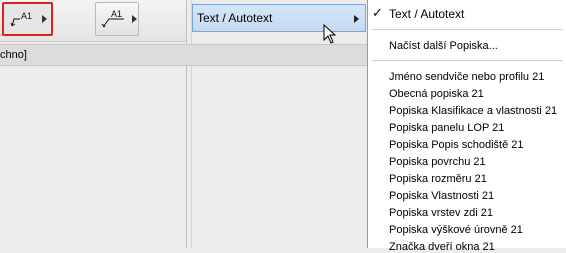 The width and height of the screenshot is (566, 253). Describe the element at coordinates (377, 12) in the screenshot. I see `checkmark-icon: ✓` at that location.